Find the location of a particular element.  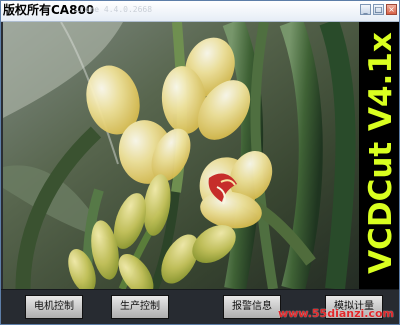

close-icon: × is located at coordinates (391, 9).